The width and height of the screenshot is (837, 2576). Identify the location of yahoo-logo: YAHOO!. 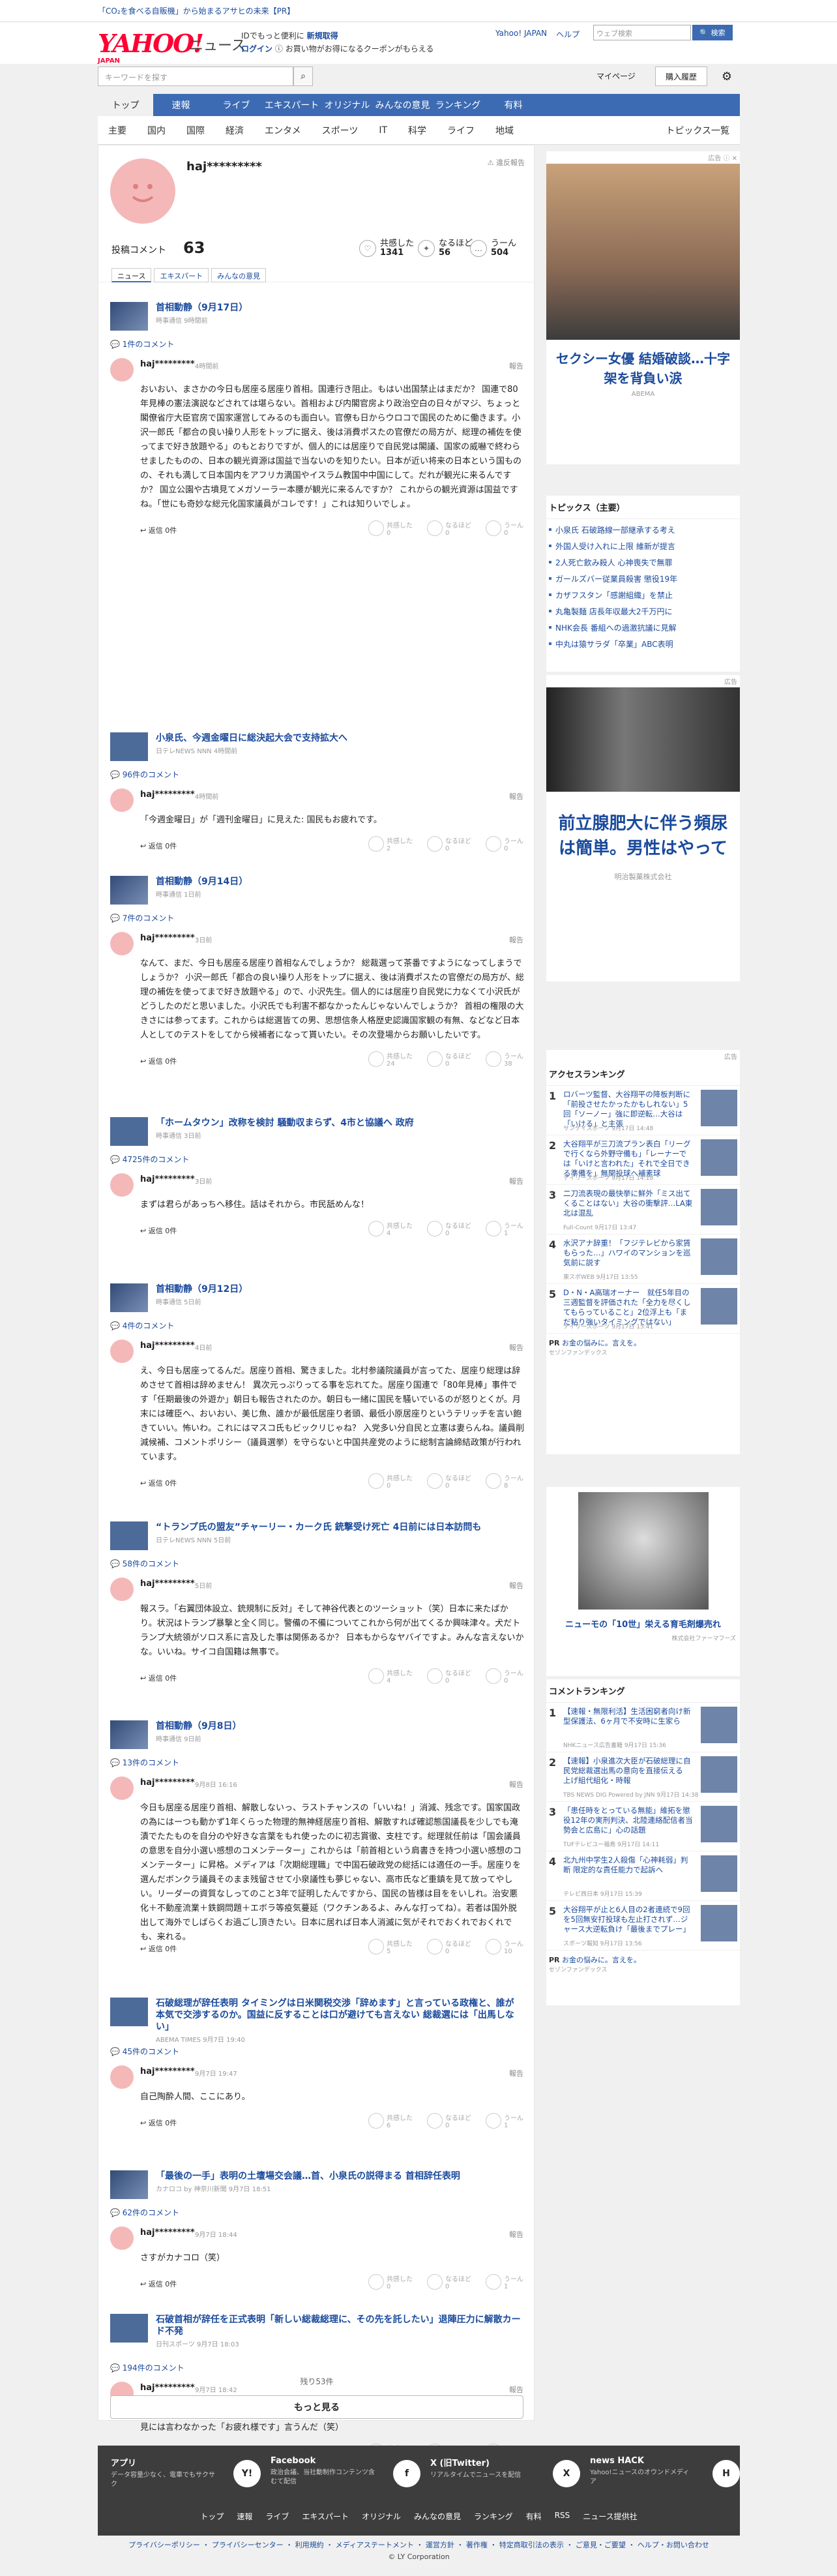
(151, 43).